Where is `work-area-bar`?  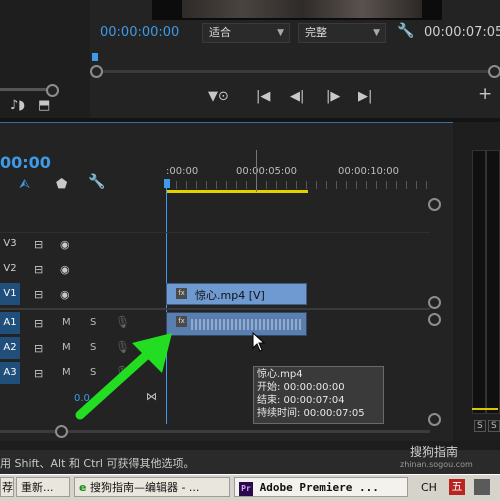 work-area-bar is located at coordinates (237, 191).